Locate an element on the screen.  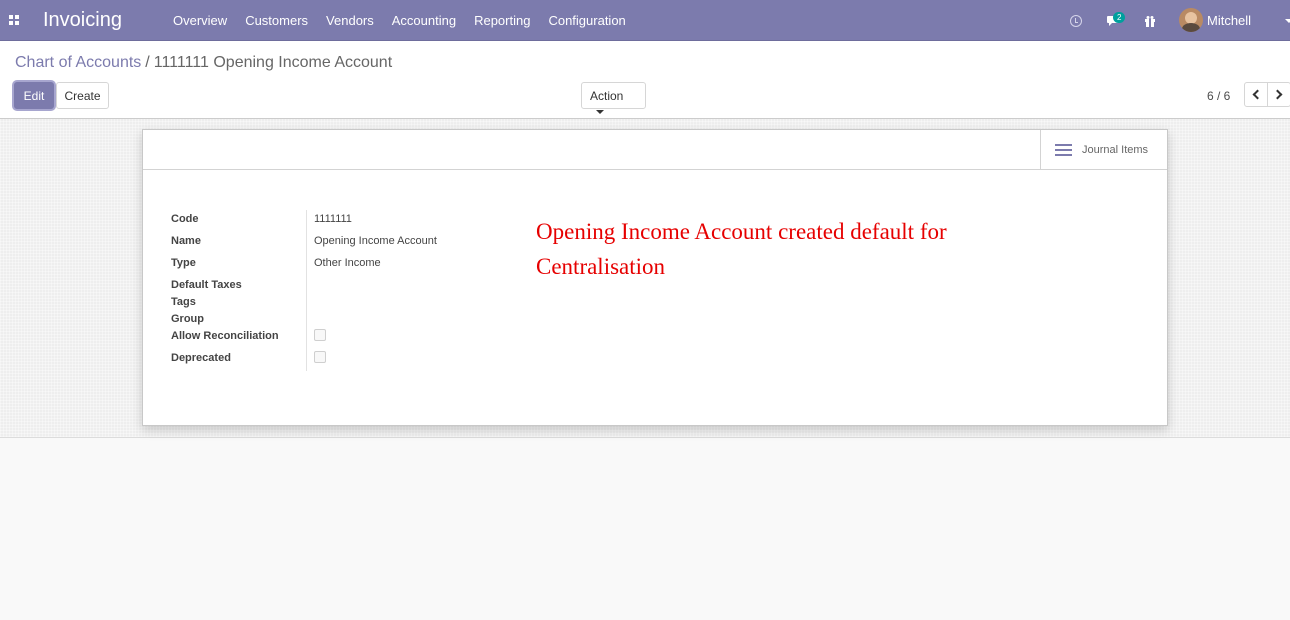
name-value: Opening Income Account is located at coordinates (375, 241).